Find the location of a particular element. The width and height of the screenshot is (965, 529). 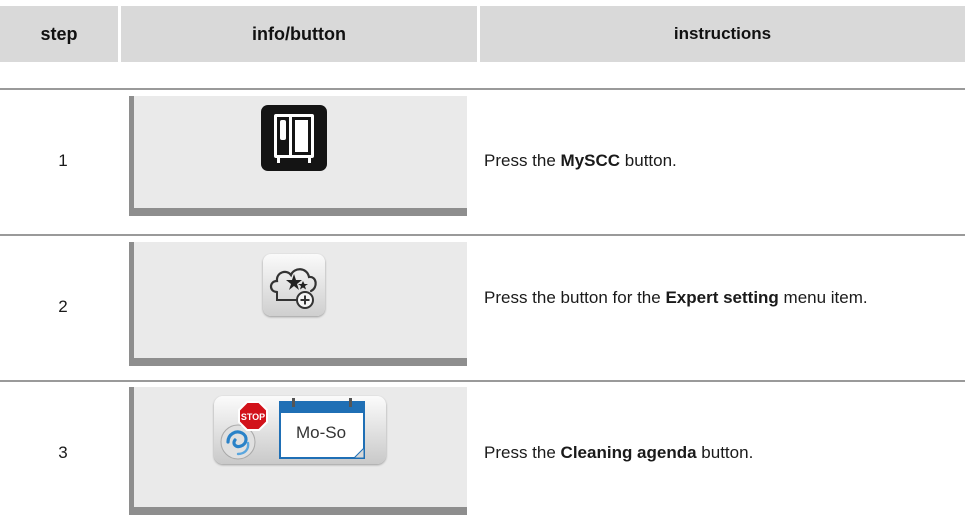

cleaning-agenda-button: STOP Mo-So is located at coordinates (300, 430).